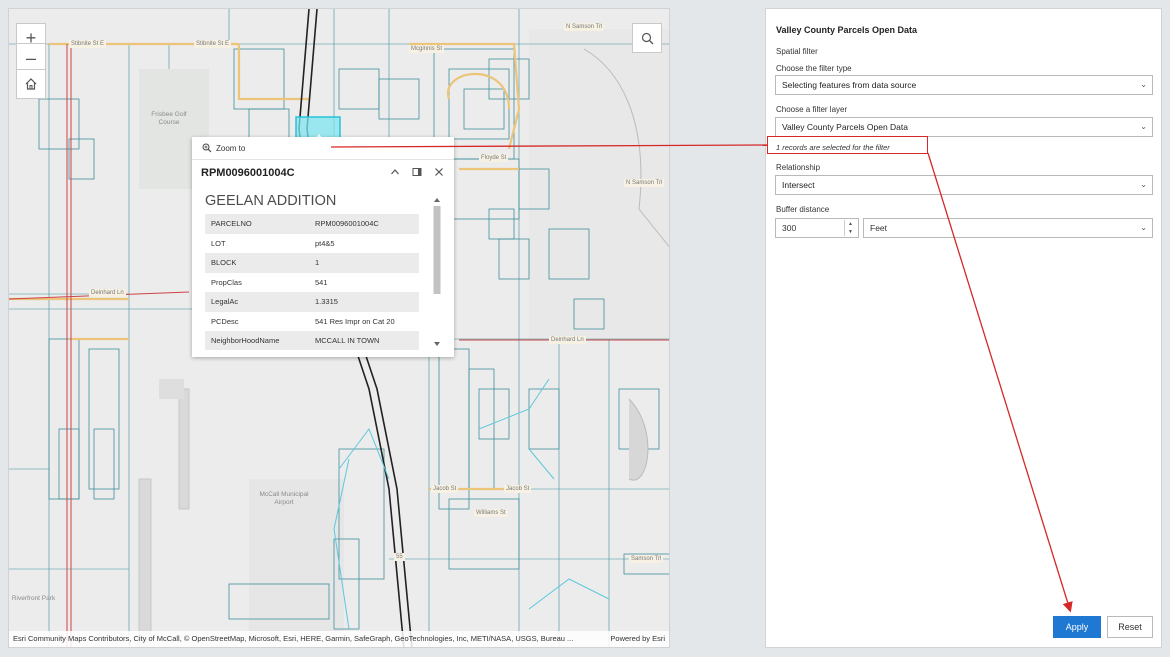  I want to click on popup-scrollbar, so click(437, 272).